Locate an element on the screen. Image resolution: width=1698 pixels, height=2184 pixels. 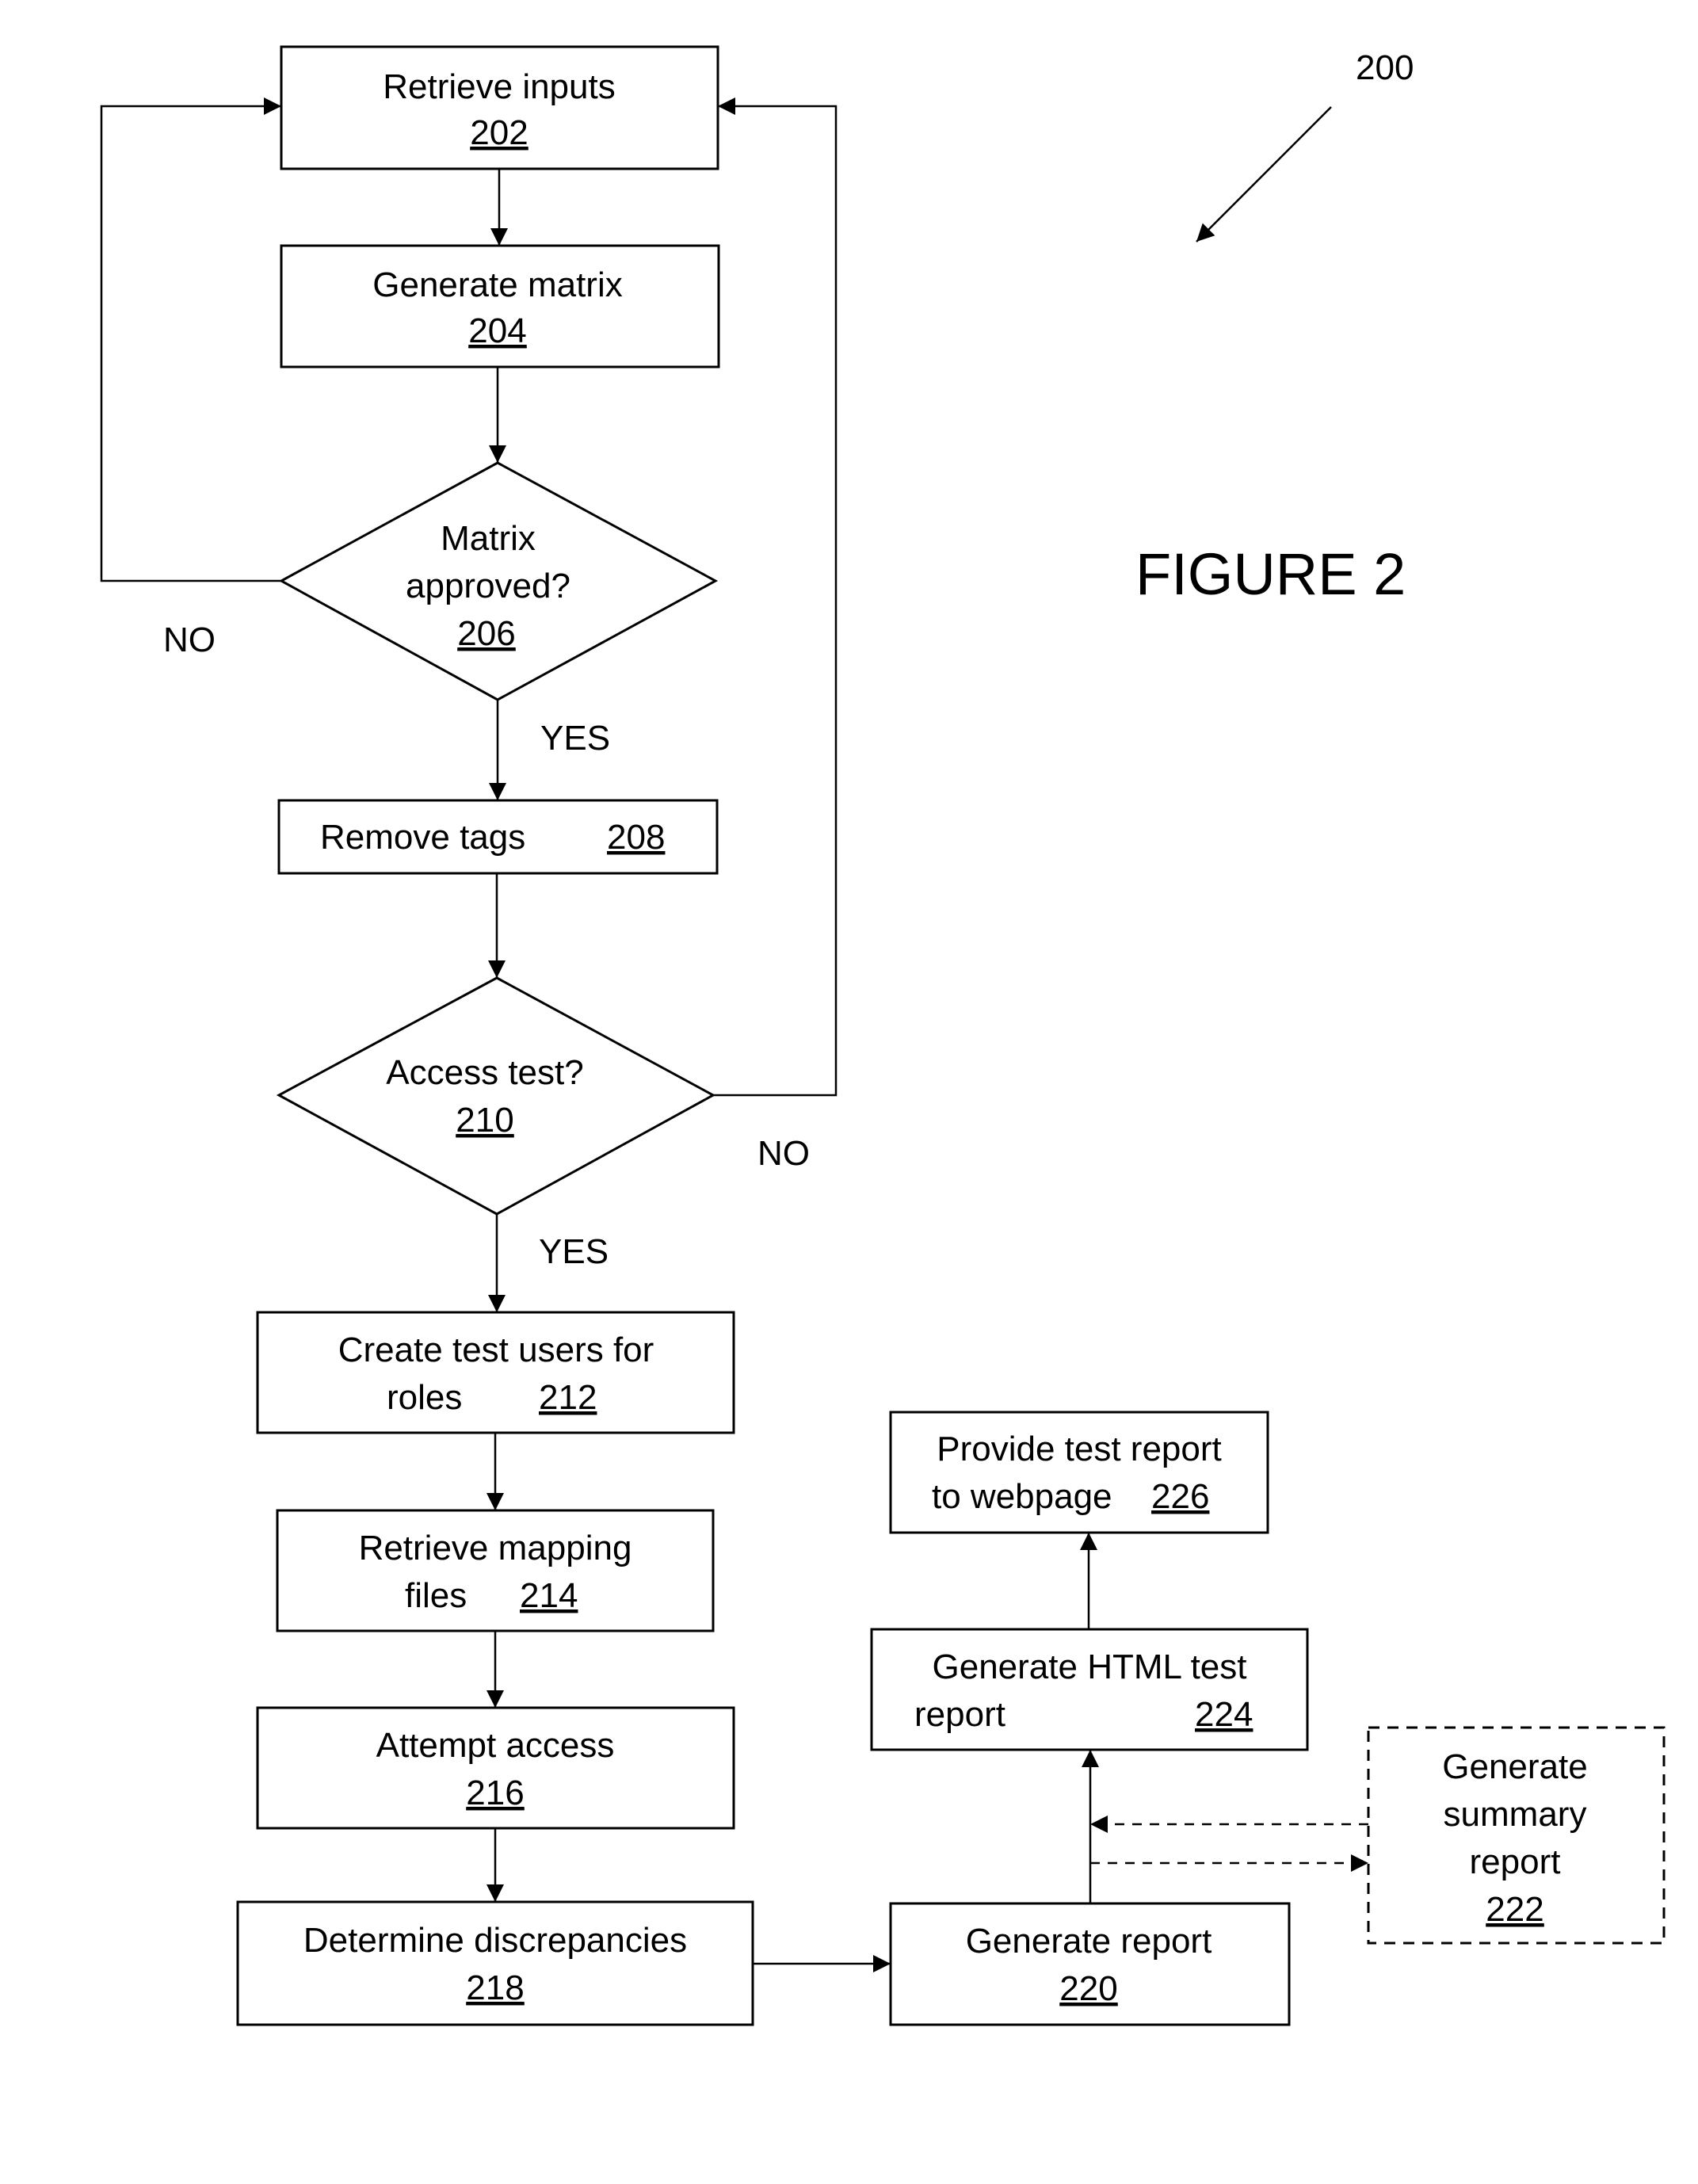
node-provide-test-report: Provide test report to webpage 226 is located at coordinates (1079, 1472).